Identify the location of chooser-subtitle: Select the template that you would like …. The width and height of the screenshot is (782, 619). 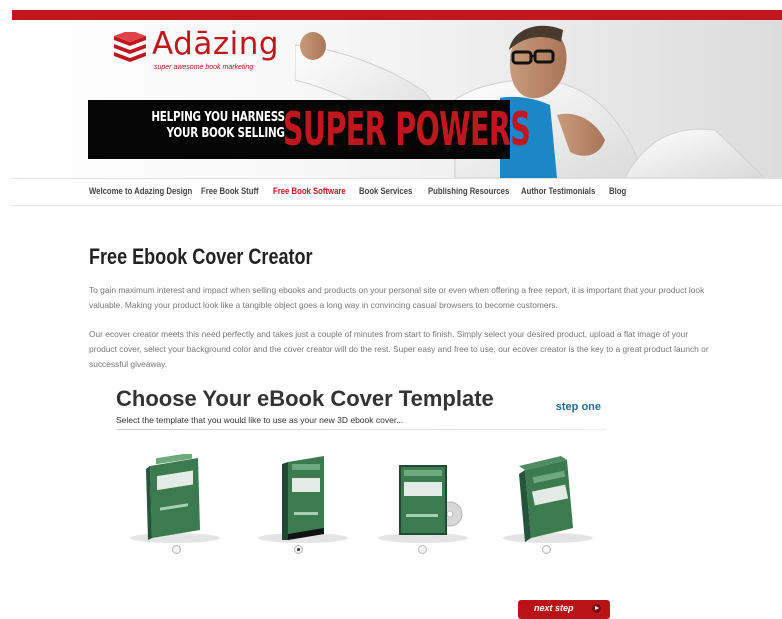
(260, 420).